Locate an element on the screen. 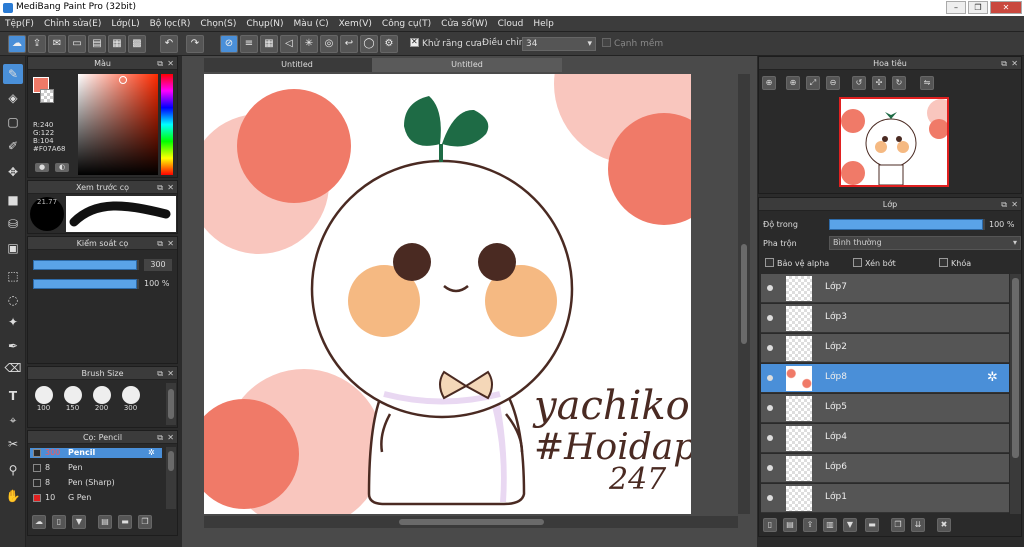 The height and width of the screenshot is (547, 1024). hand-tool-icon: ✋ is located at coordinates (13, 496).